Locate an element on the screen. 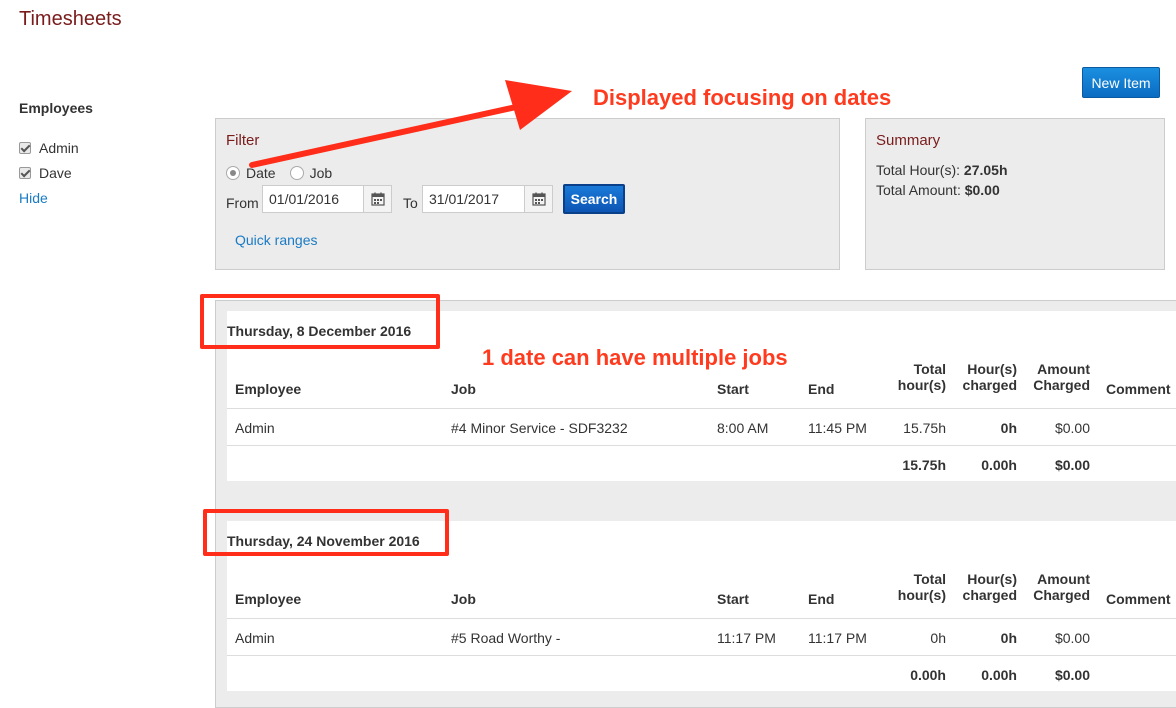  employee-filter-dave: Dave is located at coordinates (45, 173).